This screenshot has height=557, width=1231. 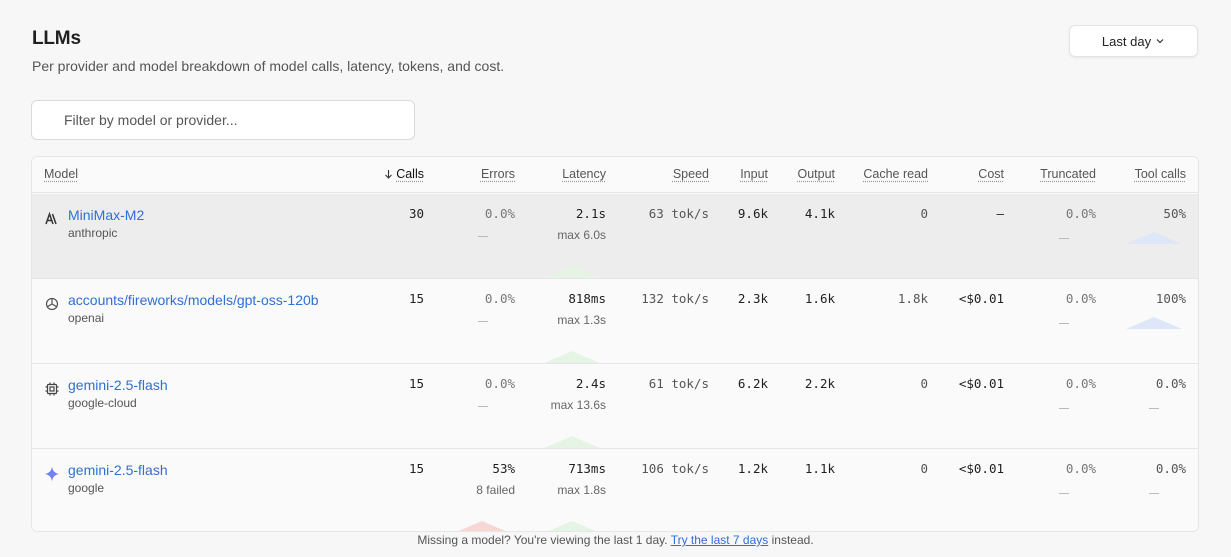 I want to click on openai-icon, so click(x=52, y=304).